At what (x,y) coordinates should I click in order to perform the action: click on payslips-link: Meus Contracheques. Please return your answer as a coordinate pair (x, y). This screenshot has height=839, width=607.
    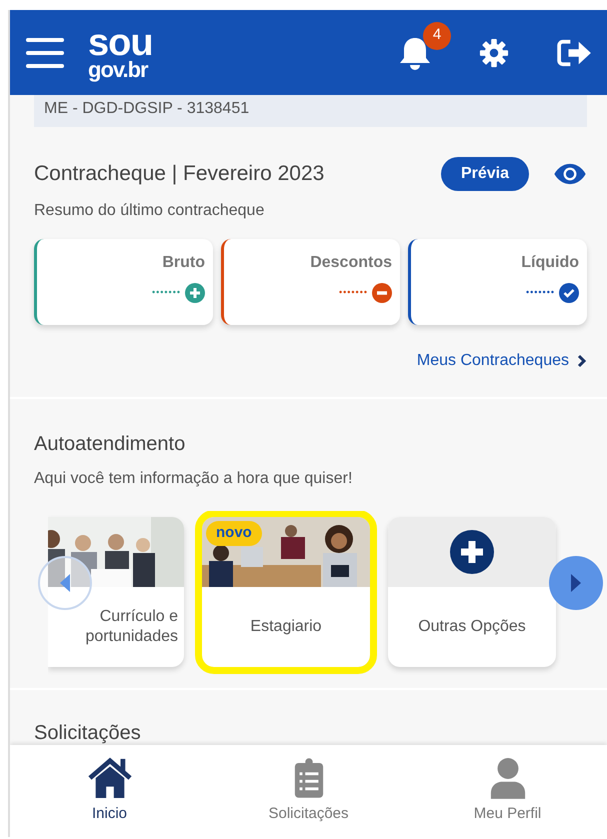
    Looking at the image, I should click on (492, 361).